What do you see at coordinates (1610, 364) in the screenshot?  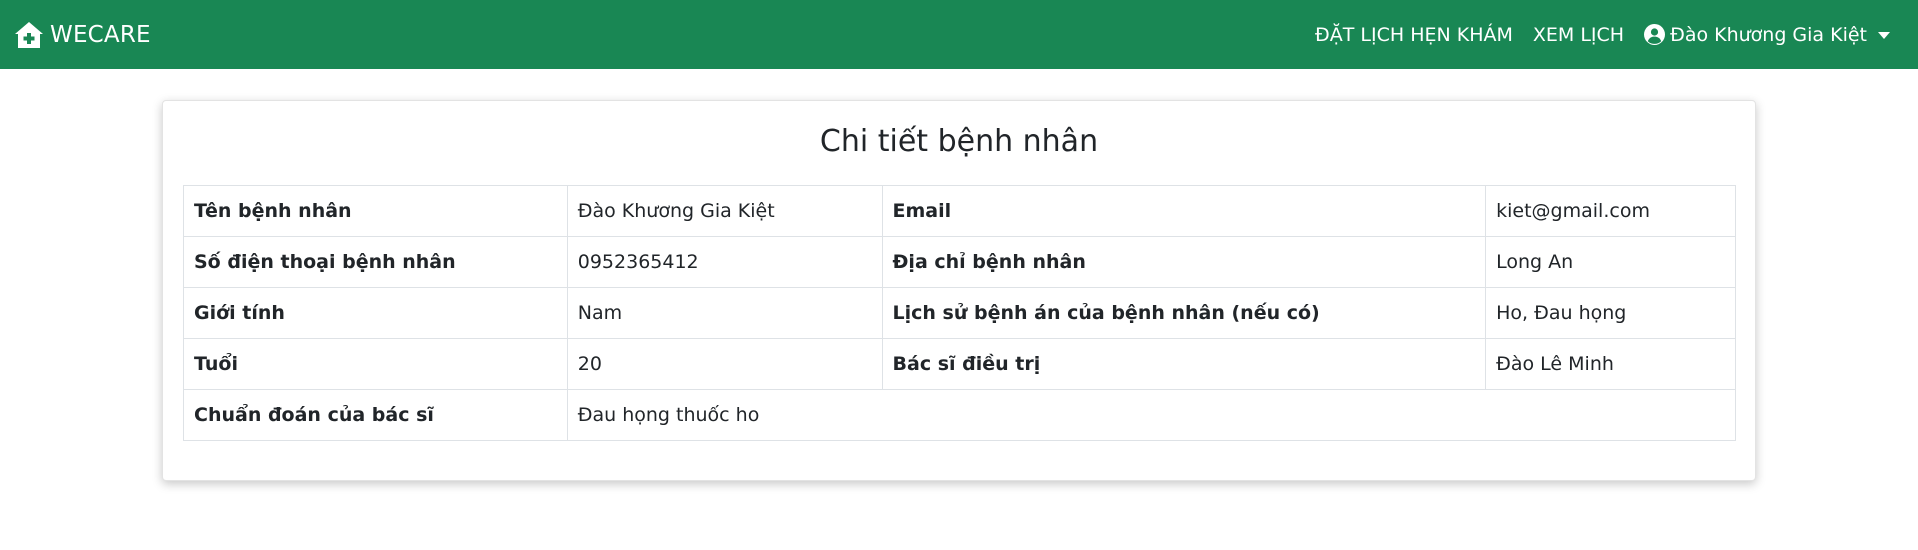 I see `doctor-value: Đào Lê Minh` at bounding box center [1610, 364].